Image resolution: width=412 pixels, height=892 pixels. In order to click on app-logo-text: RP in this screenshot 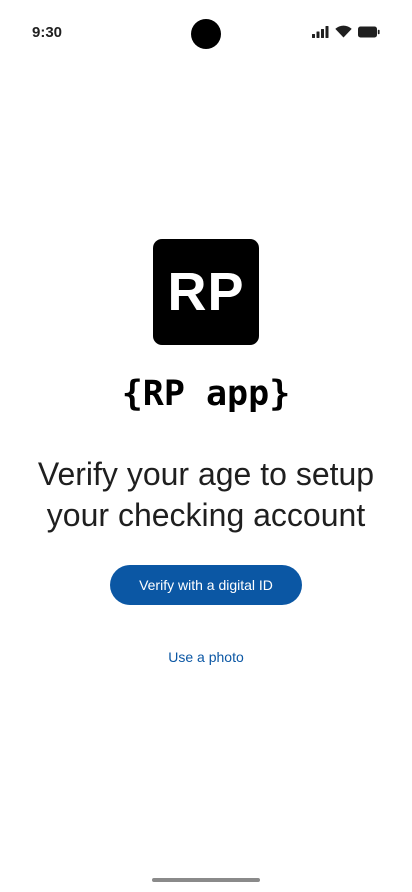, I will do `click(206, 292)`.